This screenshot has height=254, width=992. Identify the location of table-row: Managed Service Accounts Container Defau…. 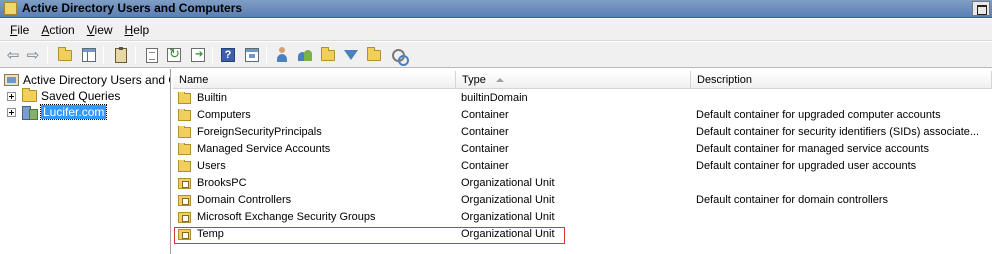
(582, 149).